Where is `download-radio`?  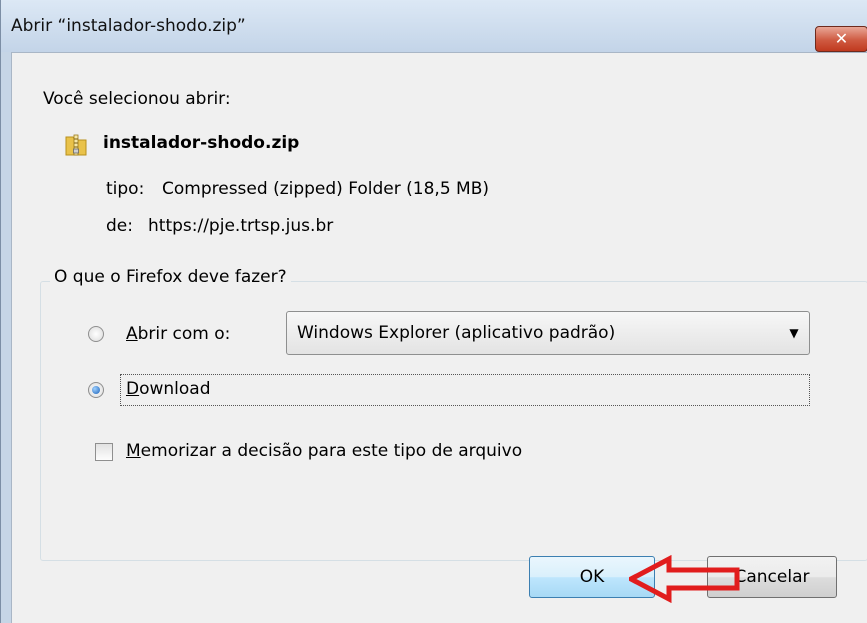
download-radio is located at coordinates (96, 390).